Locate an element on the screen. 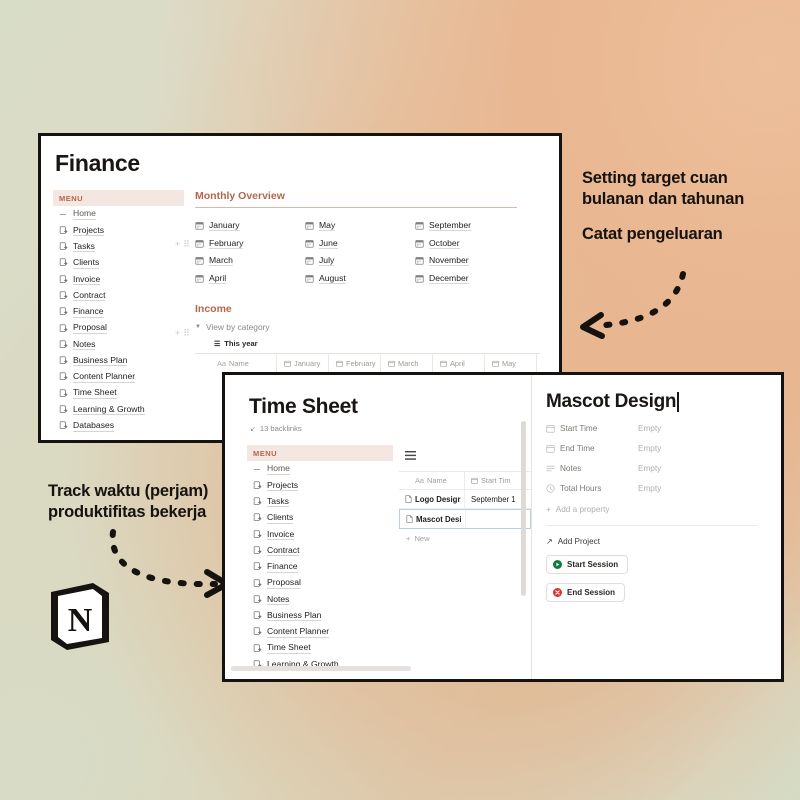 The height and width of the screenshot is (800, 800). row-start-time-cell is located at coordinates (469, 519).